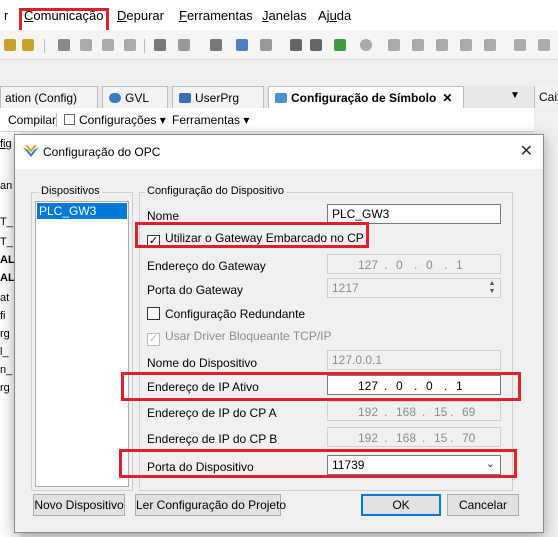 Image resolution: width=558 pixels, height=537 pixels. I want to click on play-icon, so click(296, 45).